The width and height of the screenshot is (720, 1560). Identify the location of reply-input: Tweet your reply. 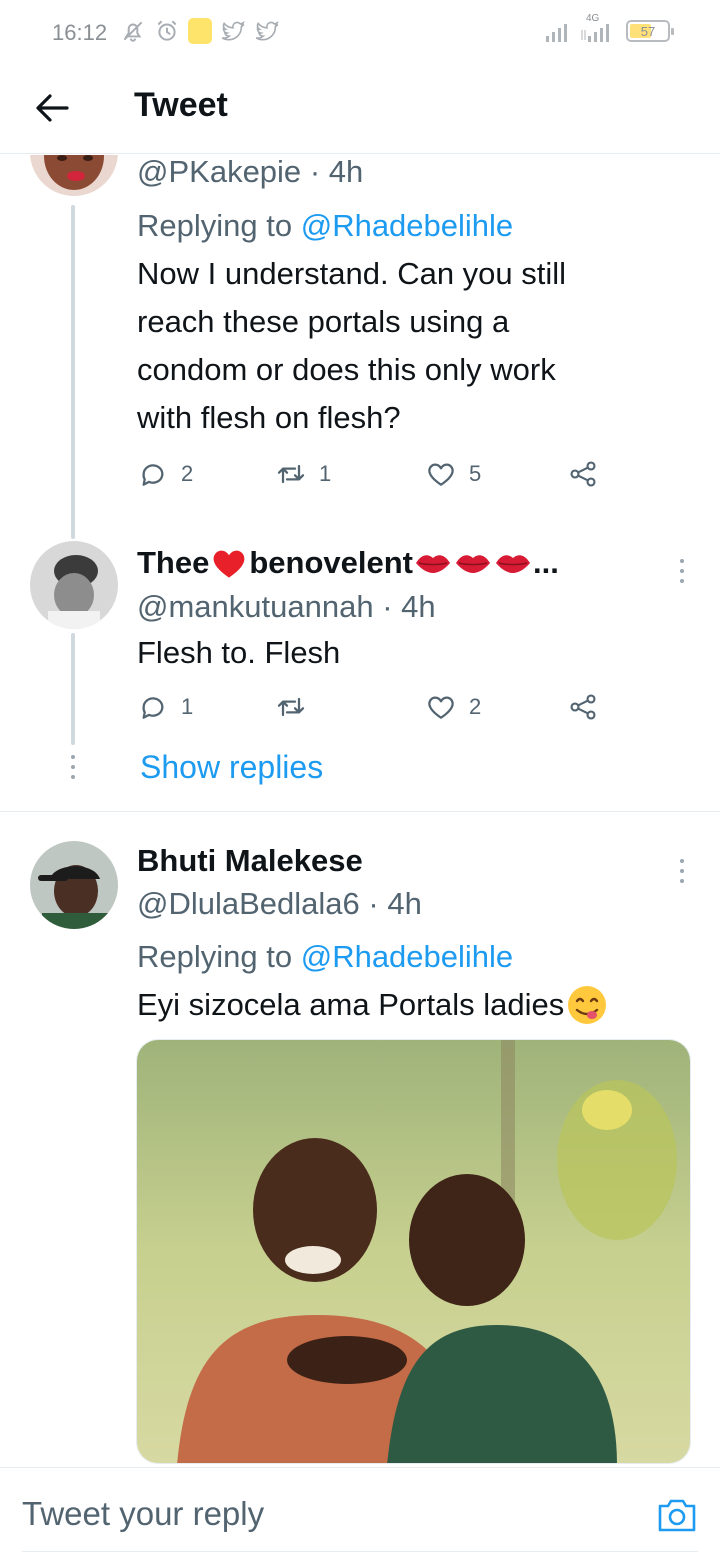
(322, 1514).